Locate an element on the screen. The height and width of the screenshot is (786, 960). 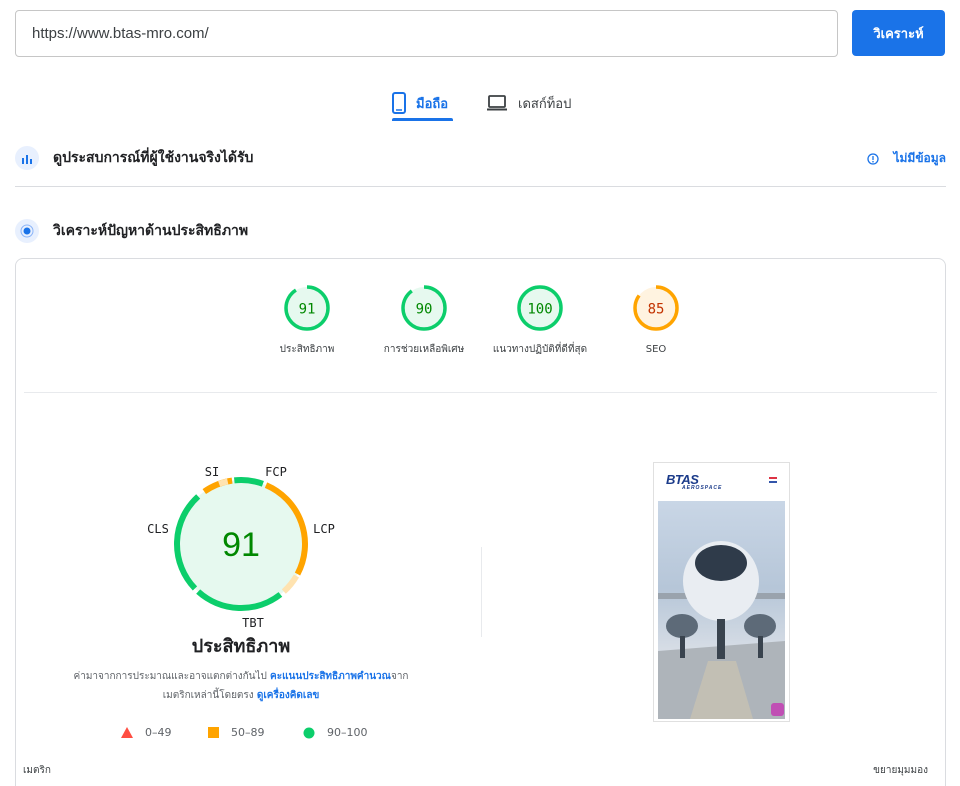
score-gauge-3: 100 แนวทางปฏิบัติที่ดีที่สุด is located at coordinates (540, 321).